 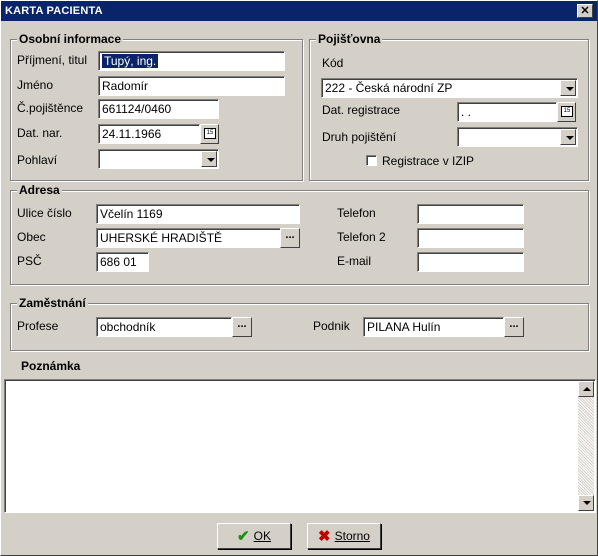 What do you see at coordinates (52, 60) in the screenshot?
I see `surname-label: Příjmení, titul` at bounding box center [52, 60].